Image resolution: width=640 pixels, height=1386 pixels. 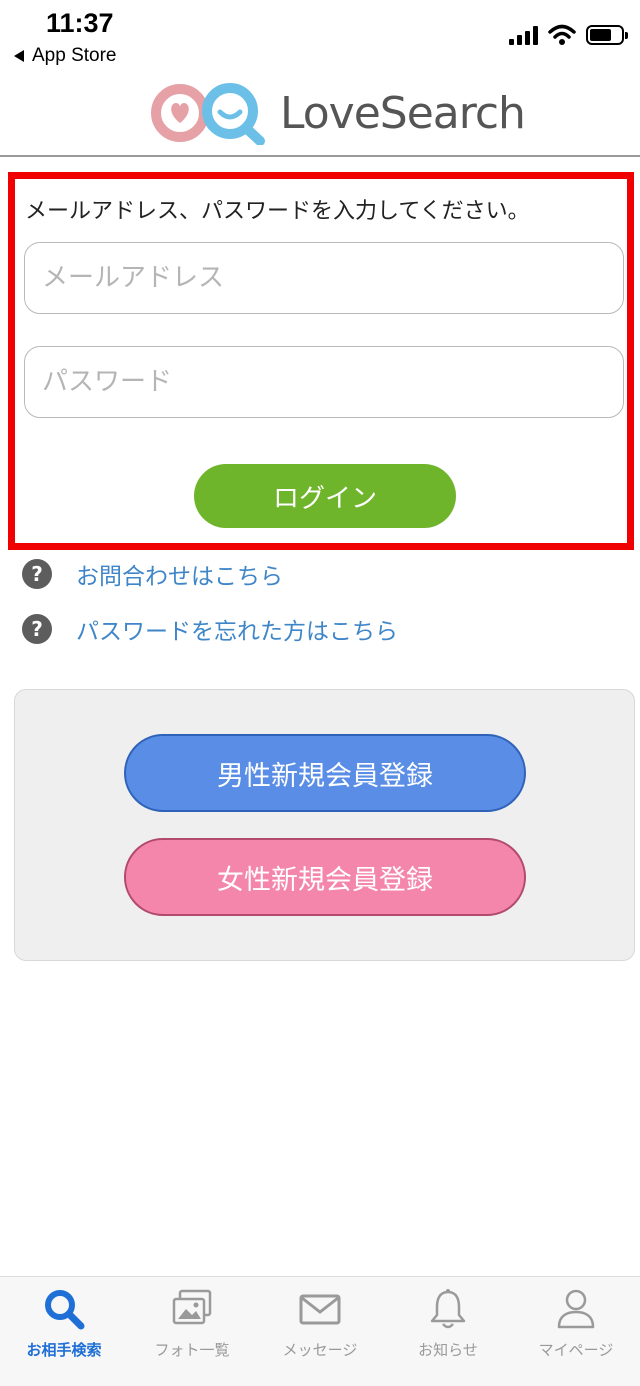 I want to click on header-divider, so click(x=320, y=156).